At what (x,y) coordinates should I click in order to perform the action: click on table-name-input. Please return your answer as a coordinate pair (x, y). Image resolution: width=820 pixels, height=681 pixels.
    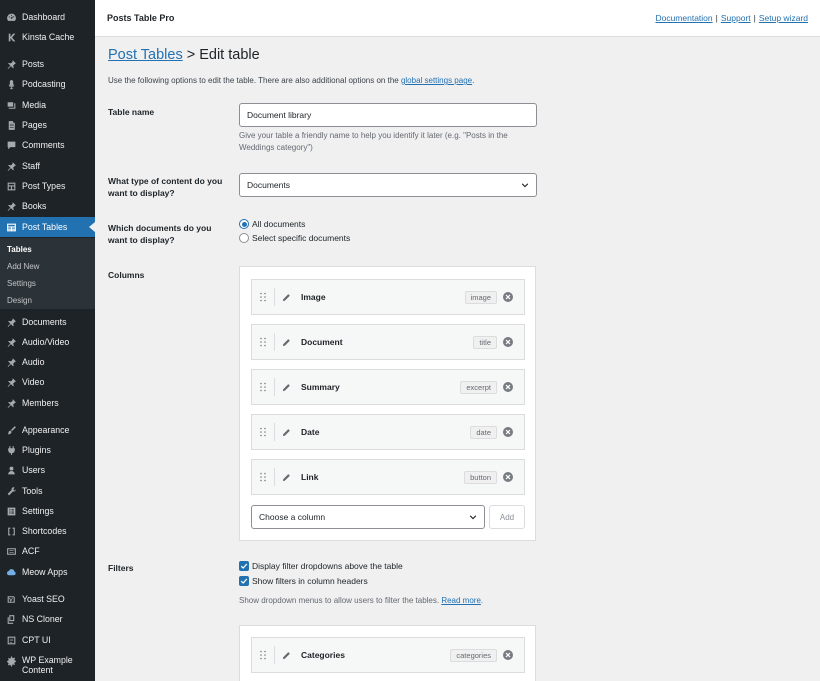
    Looking at the image, I should click on (388, 115).